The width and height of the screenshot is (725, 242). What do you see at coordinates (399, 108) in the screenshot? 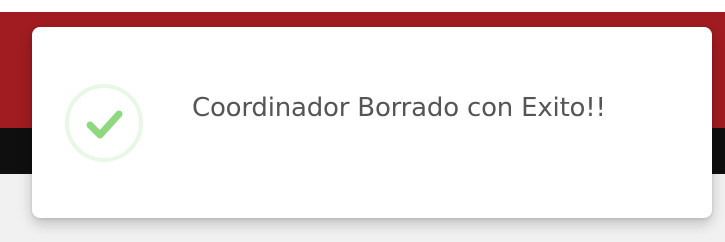
I see `toast-message: Coordinador Borrado con Exito!!` at bounding box center [399, 108].